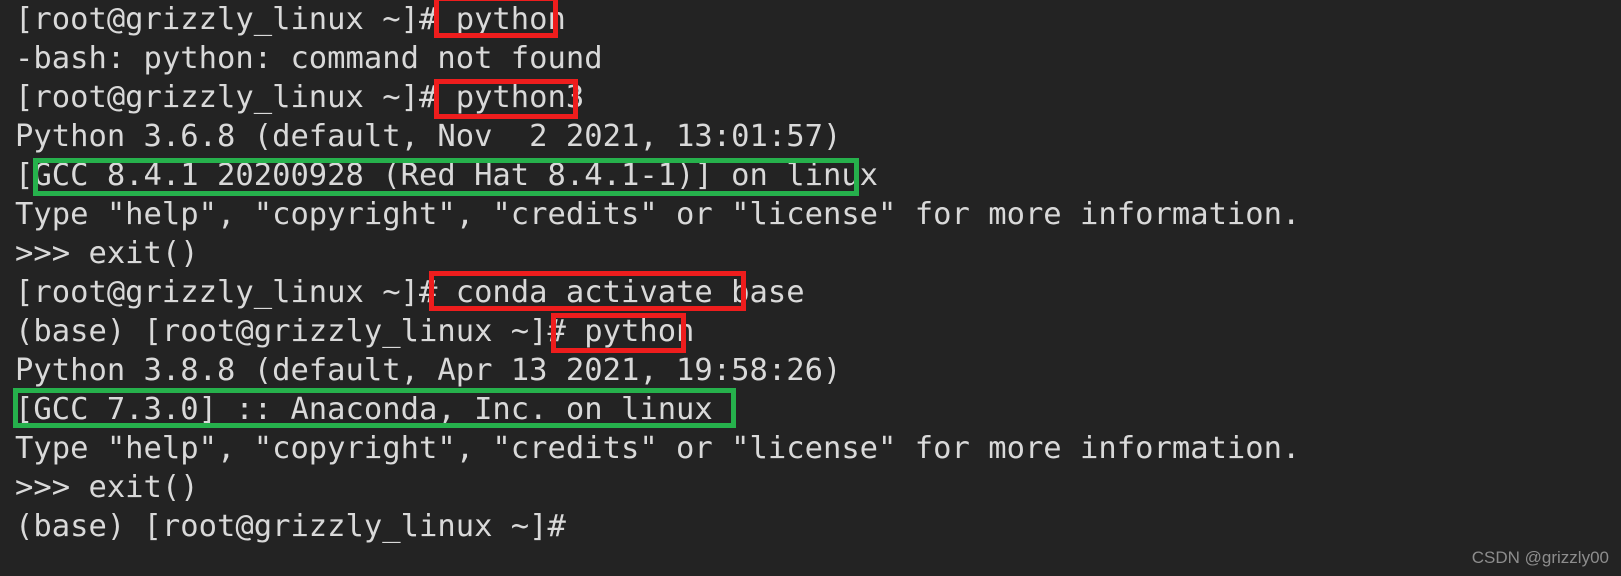 Image resolution: width=1621 pixels, height=576 pixels. What do you see at coordinates (815, 409) in the screenshot?
I see `terminal-line: [GCC 7.3.0] :: Anaconda, Inc. on linux` at bounding box center [815, 409].